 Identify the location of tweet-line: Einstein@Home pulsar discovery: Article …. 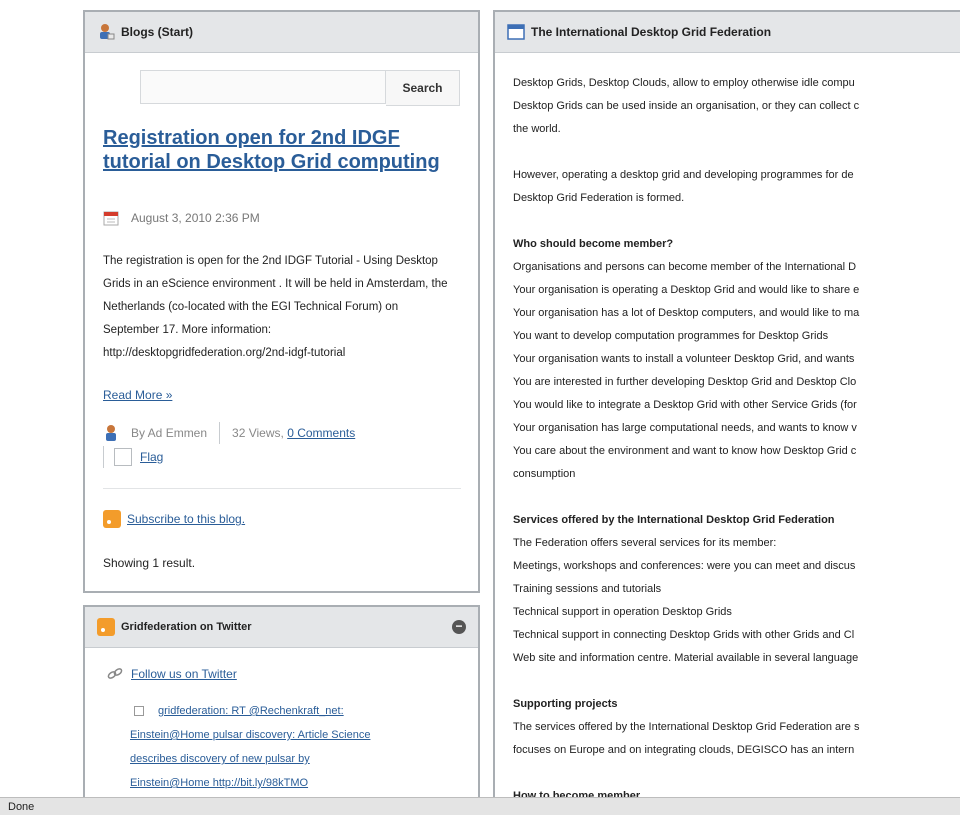
(290, 735).